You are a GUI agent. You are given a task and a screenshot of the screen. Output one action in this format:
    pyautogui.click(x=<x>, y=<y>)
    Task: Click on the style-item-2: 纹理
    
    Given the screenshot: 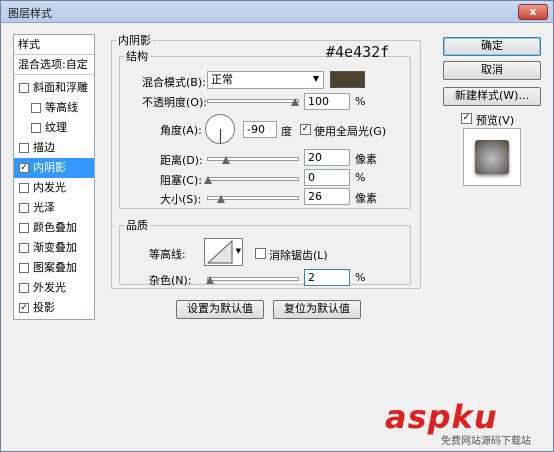 What is the action you would take?
    pyautogui.click(x=54, y=128)
    